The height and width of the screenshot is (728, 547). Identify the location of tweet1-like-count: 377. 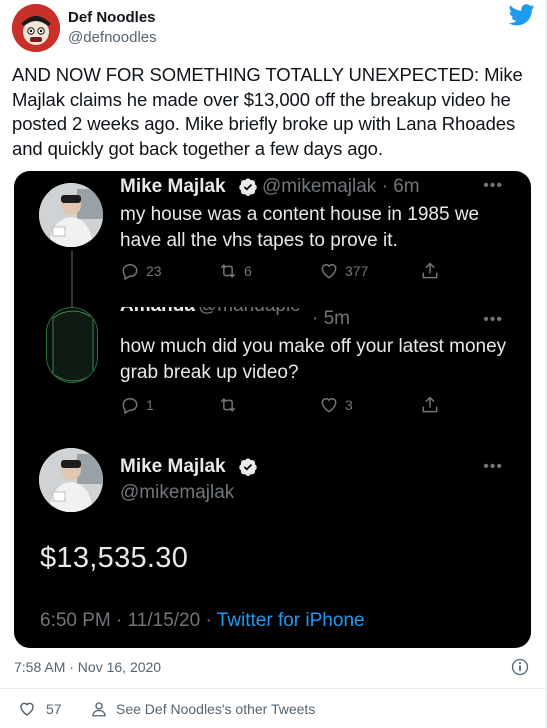
(357, 271).